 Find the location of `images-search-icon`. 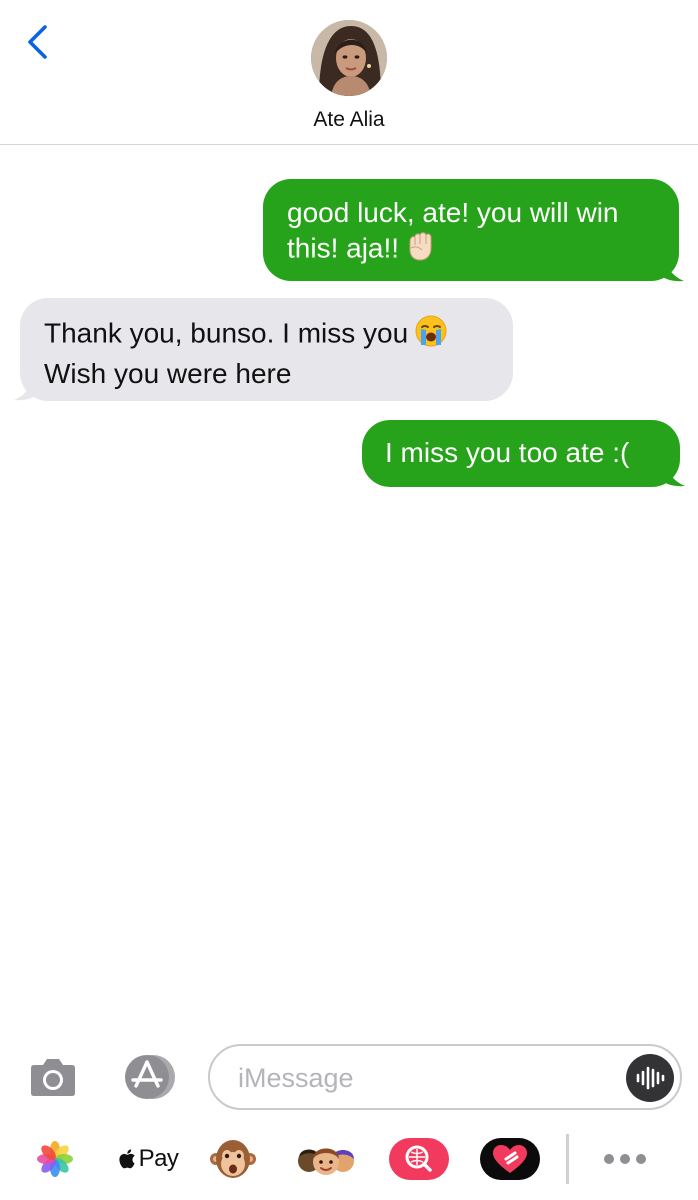

images-search-icon is located at coordinates (419, 1159).